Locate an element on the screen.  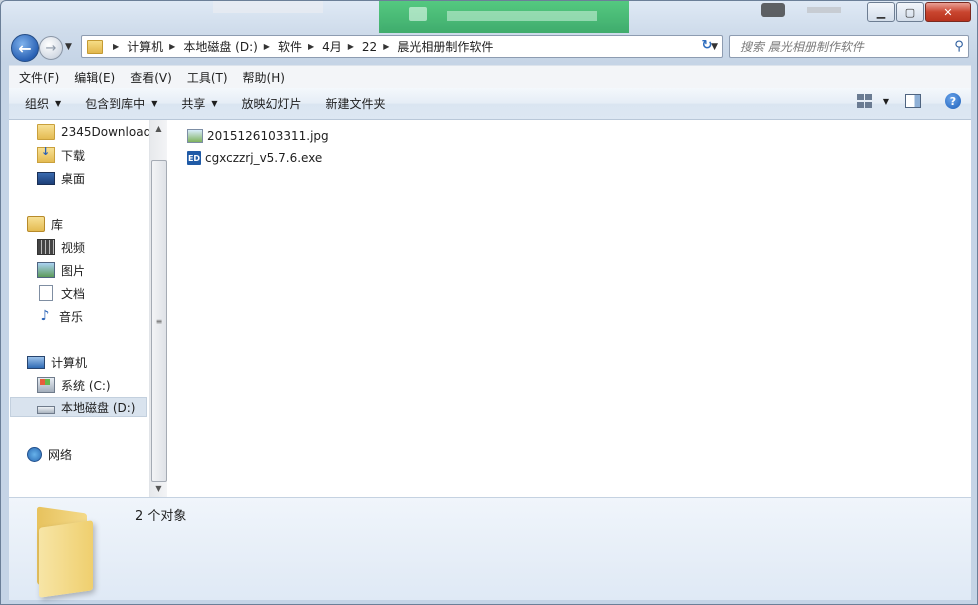
nav-item-label: 计算机 is located at coordinates (69, 362).